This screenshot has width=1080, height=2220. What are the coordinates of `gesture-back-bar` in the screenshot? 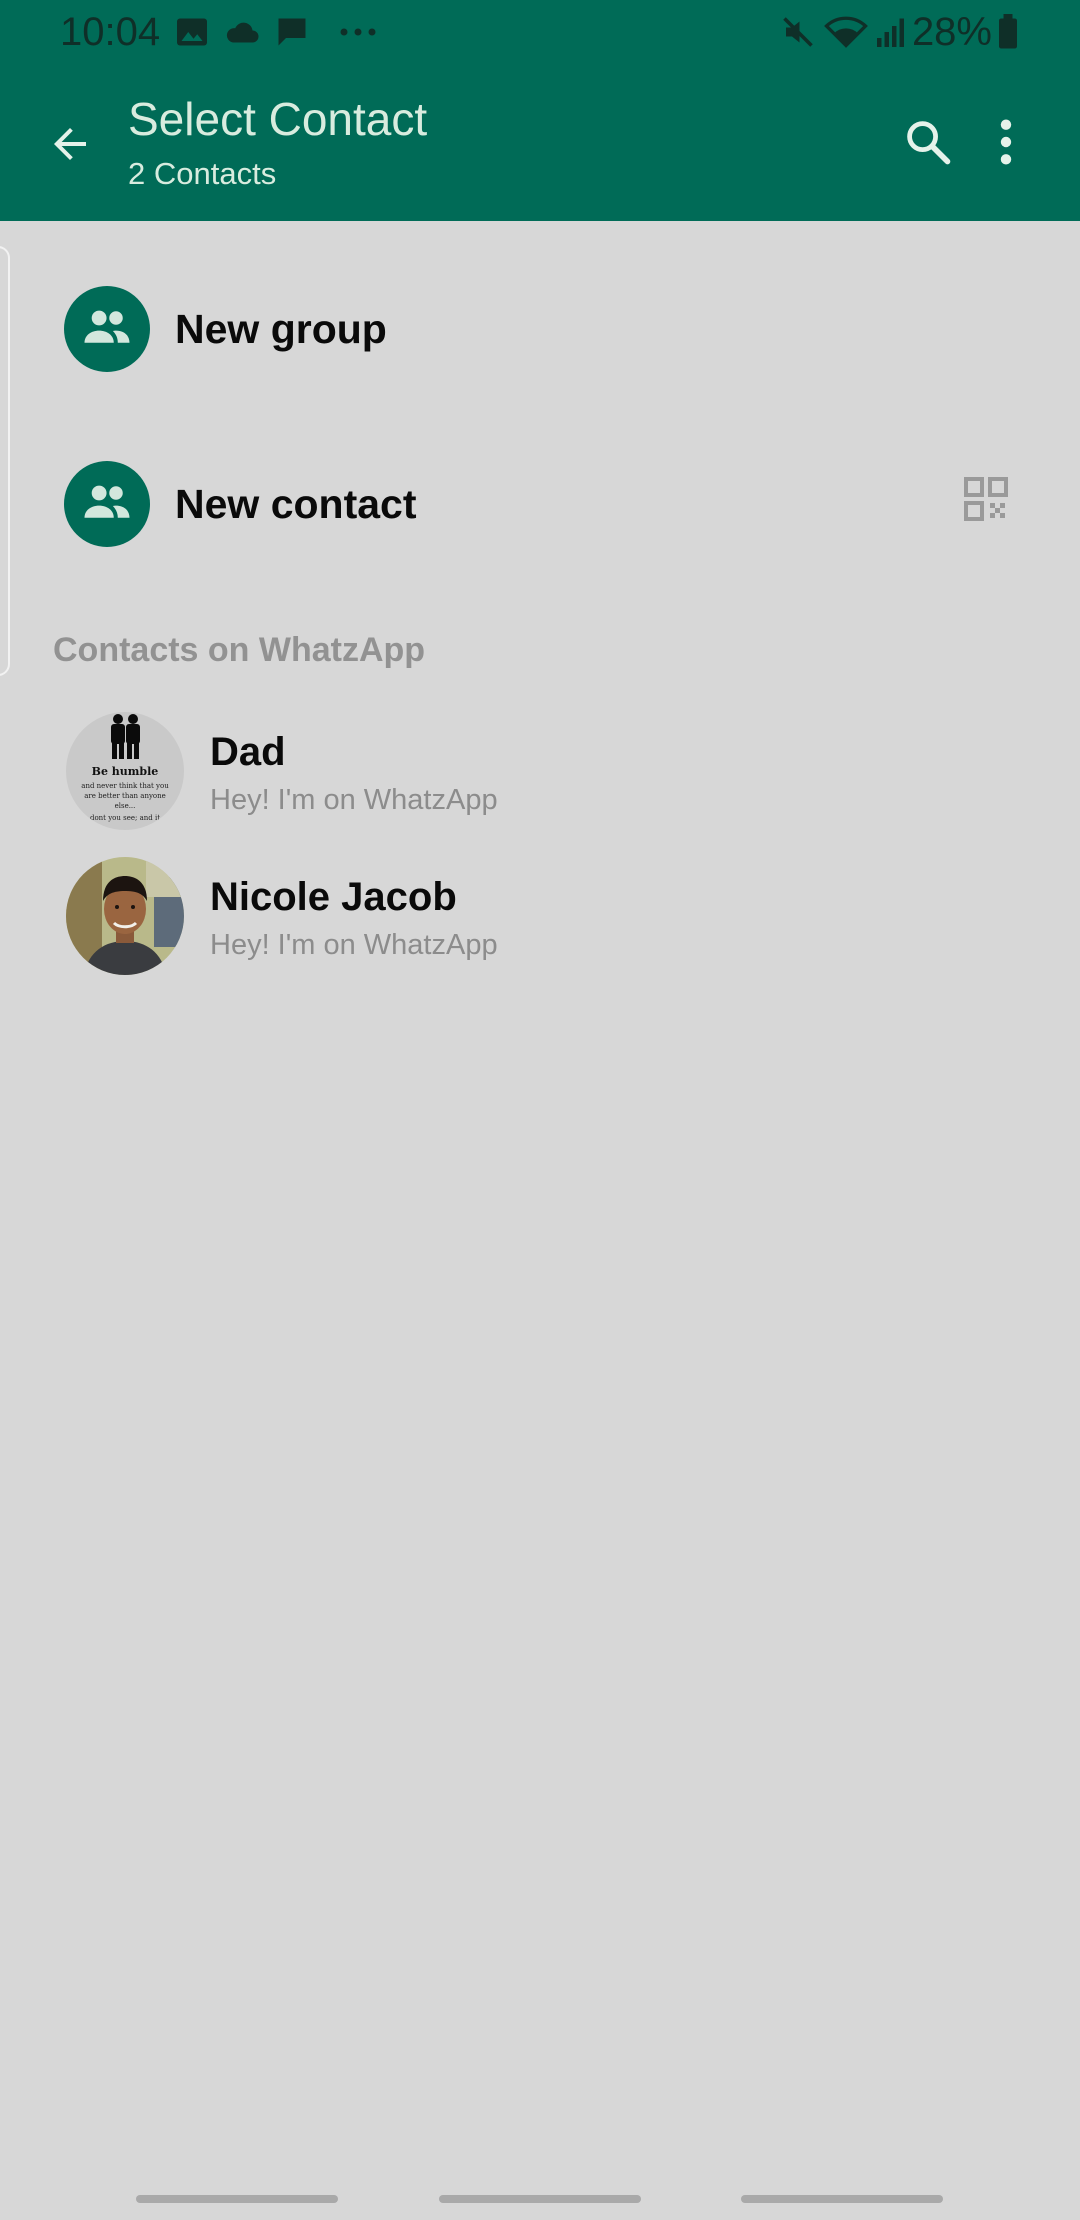 It's located at (842, 2199).